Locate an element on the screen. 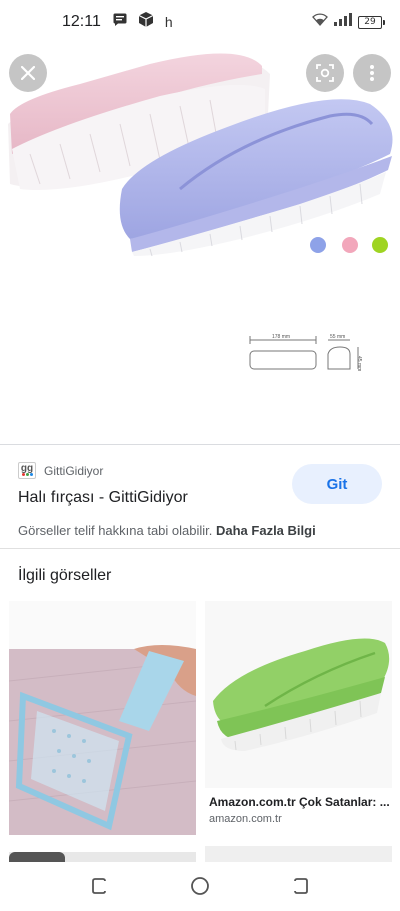 The width and height of the screenshot is (400, 911). more-info-link: Daha Fazla Bilgi is located at coordinates (266, 530).